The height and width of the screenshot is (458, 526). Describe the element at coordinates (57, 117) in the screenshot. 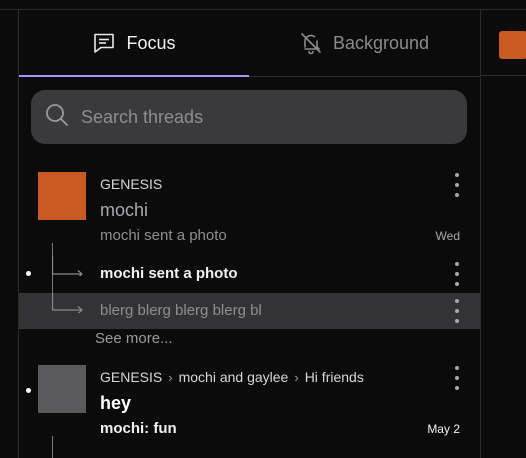

I see `search-icon` at that location.